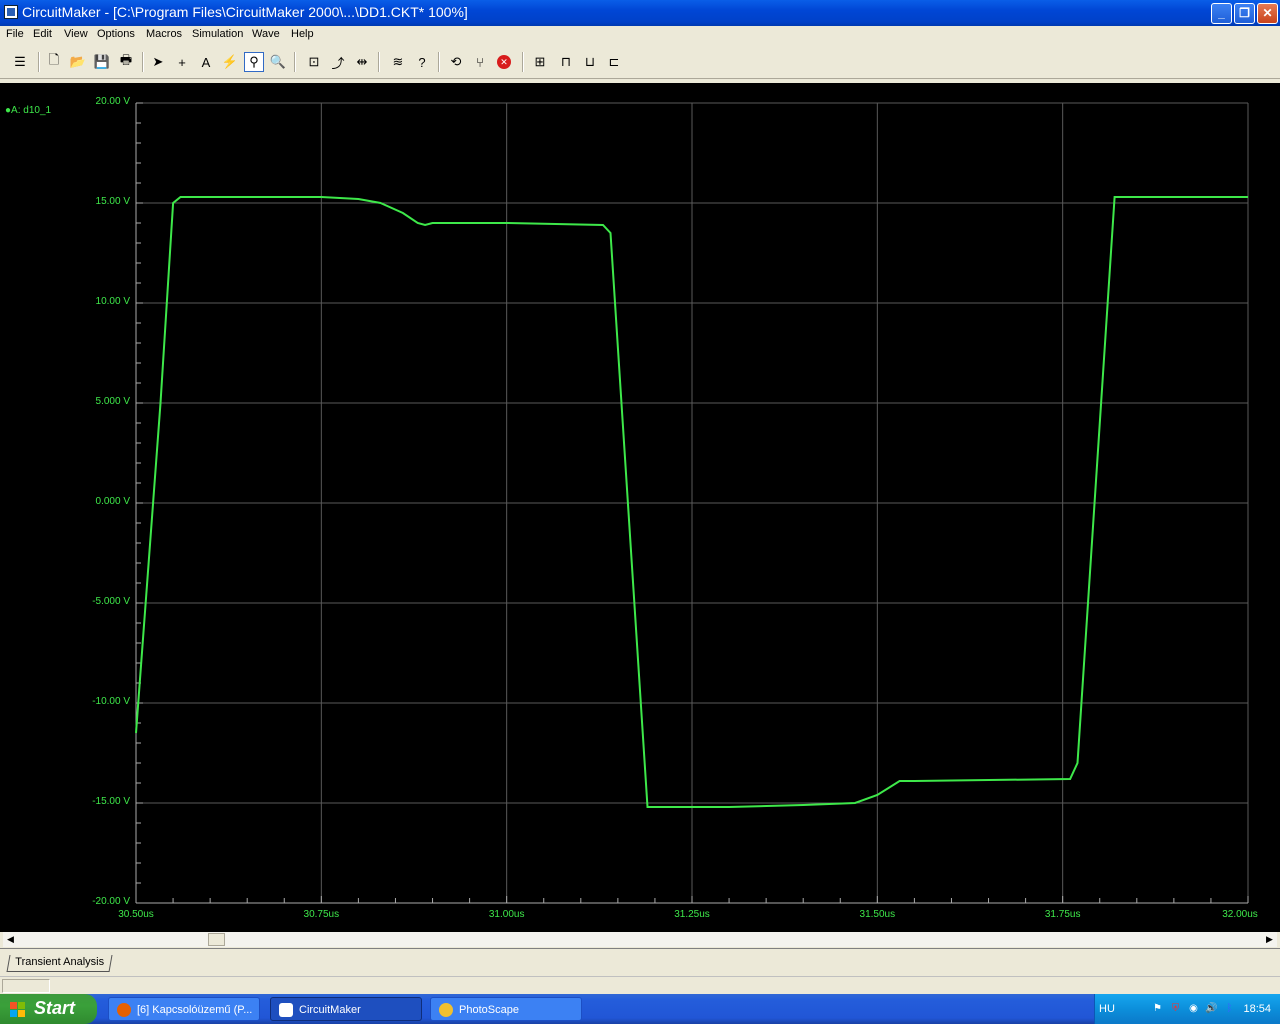 The width and height of the screenshot is (1280, 1024). What do you see at coordinates (489, 1010) in the screenshot?
I see `task-label: PhotoScape` at bounding box center [489, 1010].